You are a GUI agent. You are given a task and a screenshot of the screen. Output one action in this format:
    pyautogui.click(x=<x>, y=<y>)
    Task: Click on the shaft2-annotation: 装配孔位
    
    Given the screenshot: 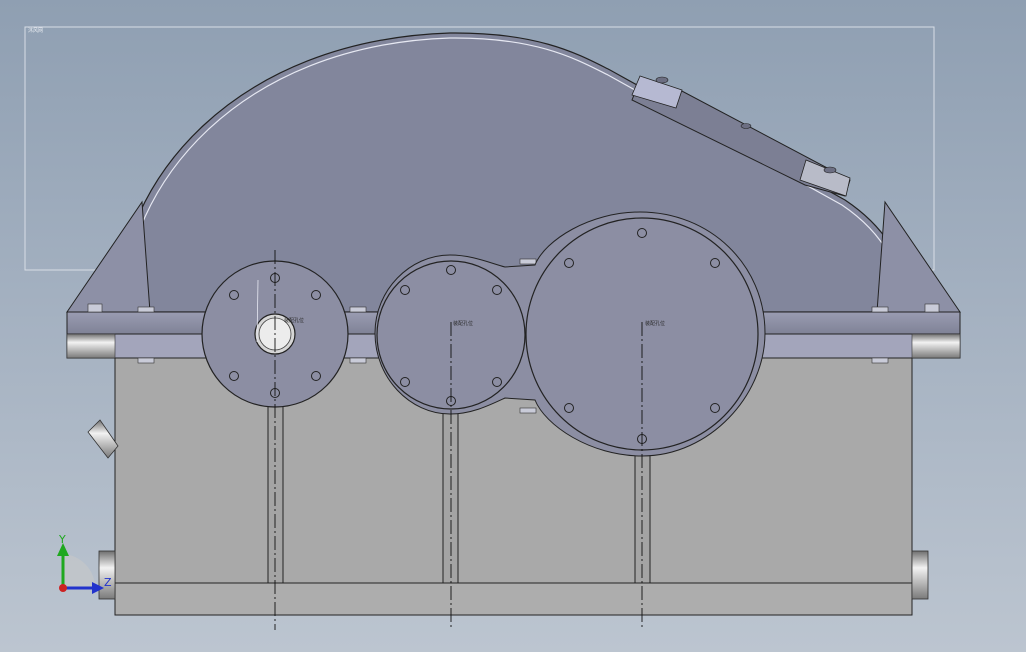 What is the action you would take?
    pyautogui.click(x=463, y=323)
    